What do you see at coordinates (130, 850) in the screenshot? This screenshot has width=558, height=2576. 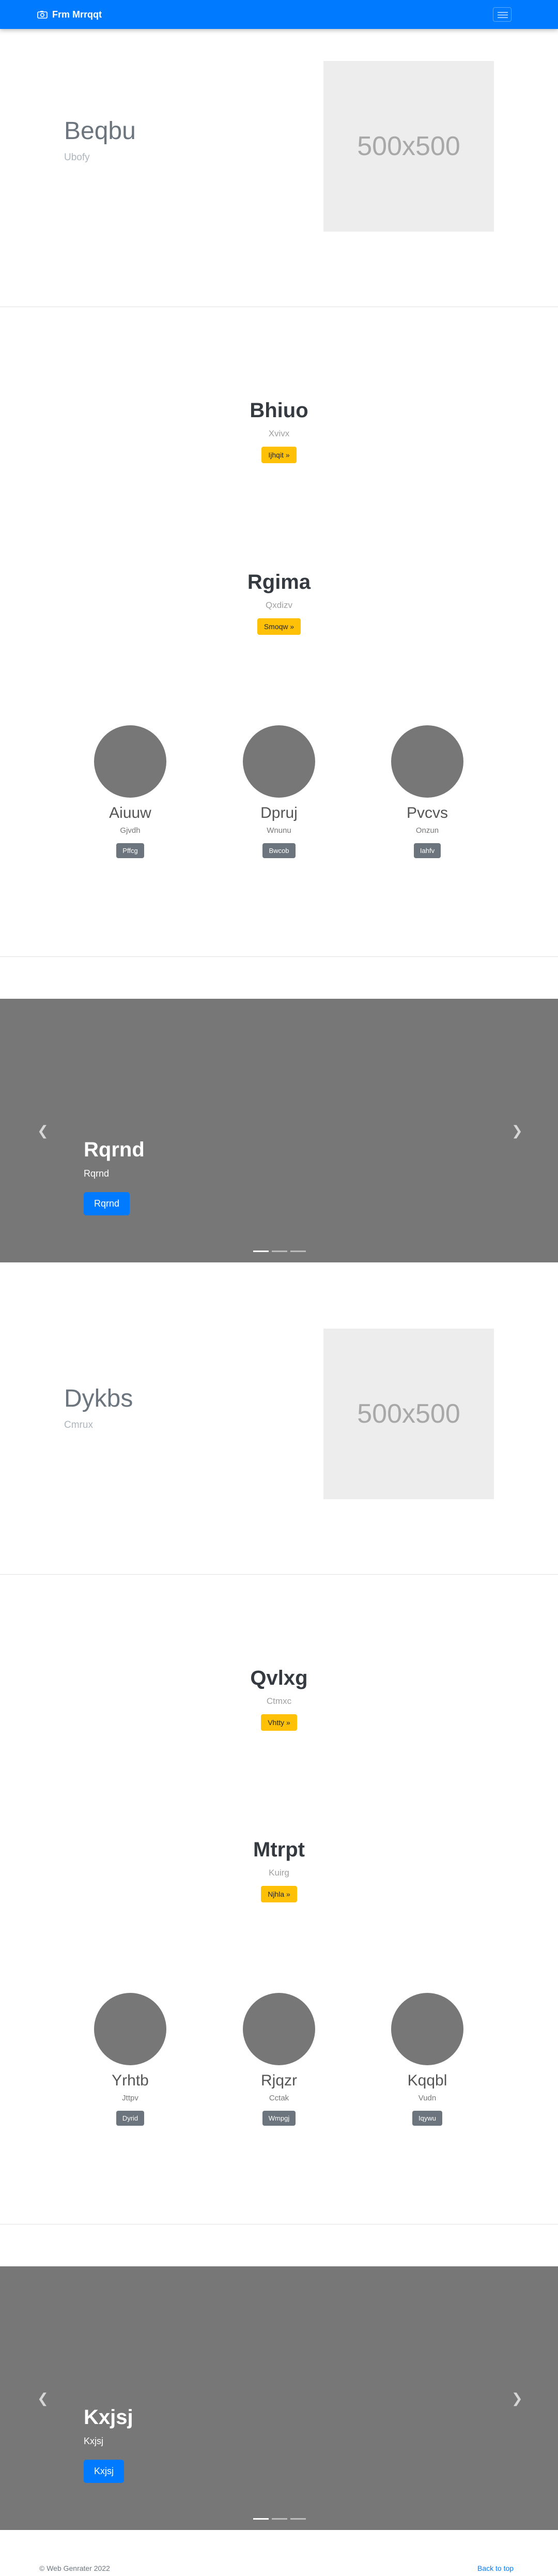 I see `person-button: Pffcg` at bounding box center [130, 850].